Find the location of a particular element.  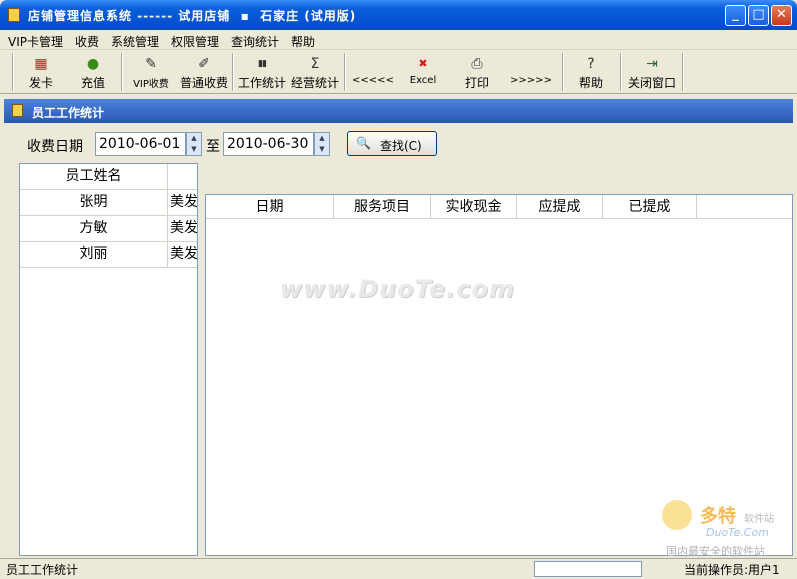

print-button: ⎙ 打印 is located at coordinates (477, 72).